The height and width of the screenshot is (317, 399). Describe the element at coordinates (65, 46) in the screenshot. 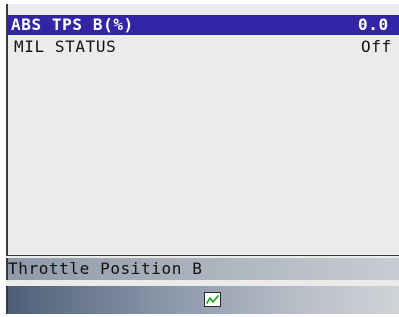

I see `pid-label: MIL STATUS` at that location.